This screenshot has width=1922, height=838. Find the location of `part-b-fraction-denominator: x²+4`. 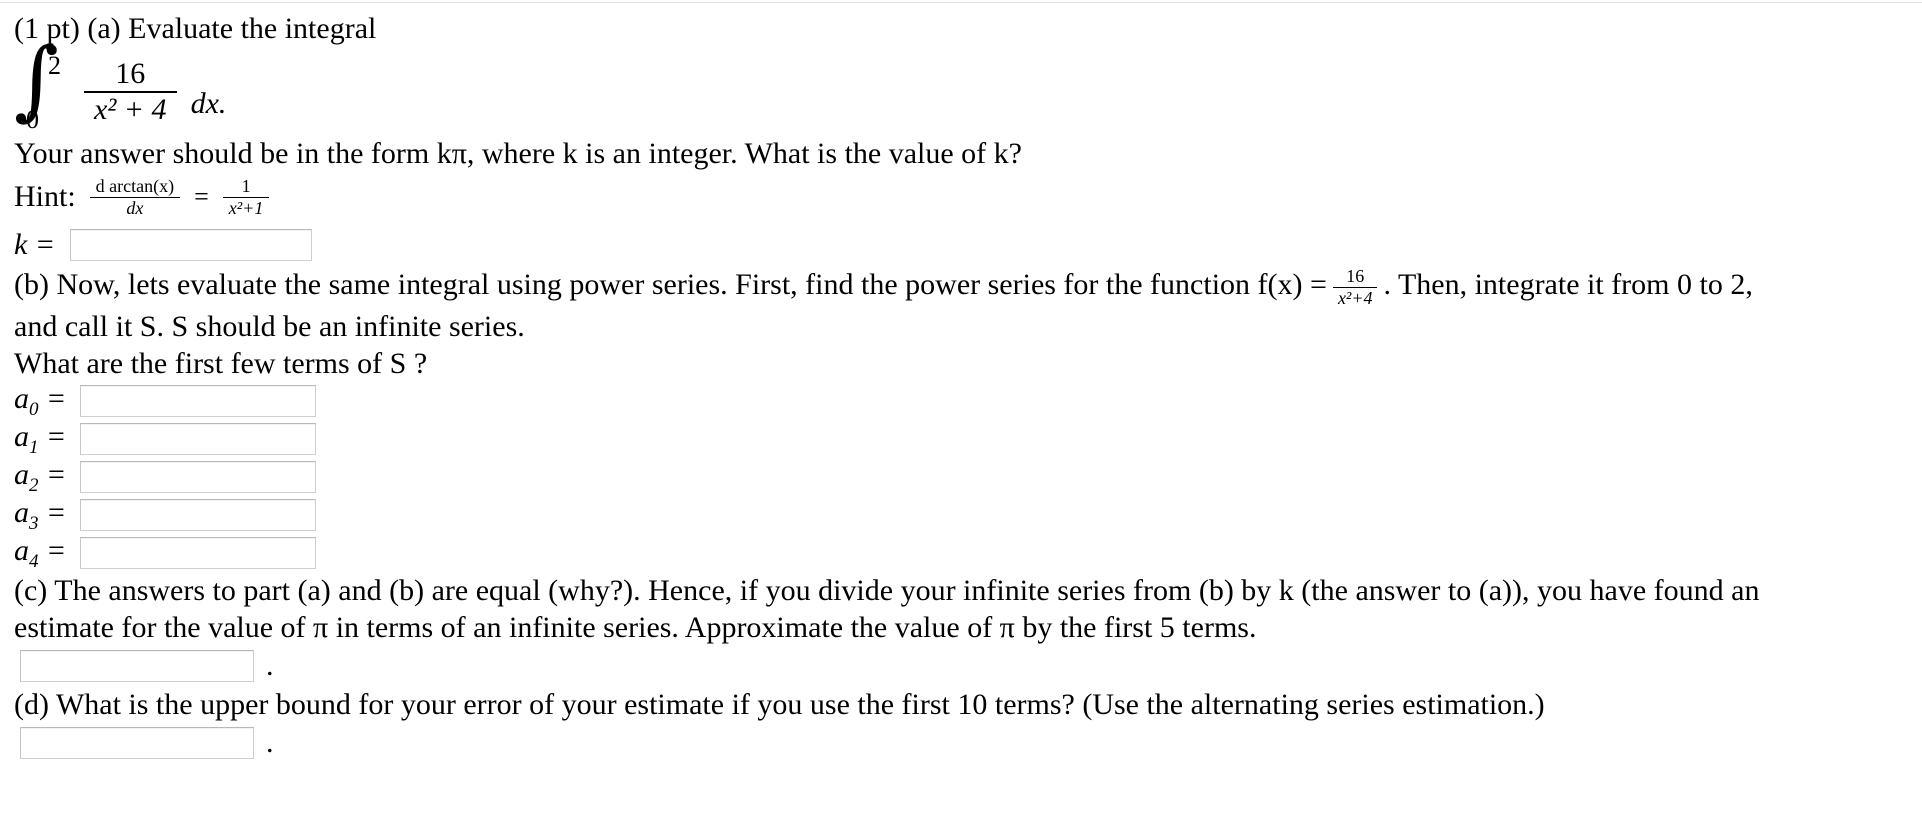

part-b-fraction-denominator: x²+4 is located at coordinates (1355, 297).